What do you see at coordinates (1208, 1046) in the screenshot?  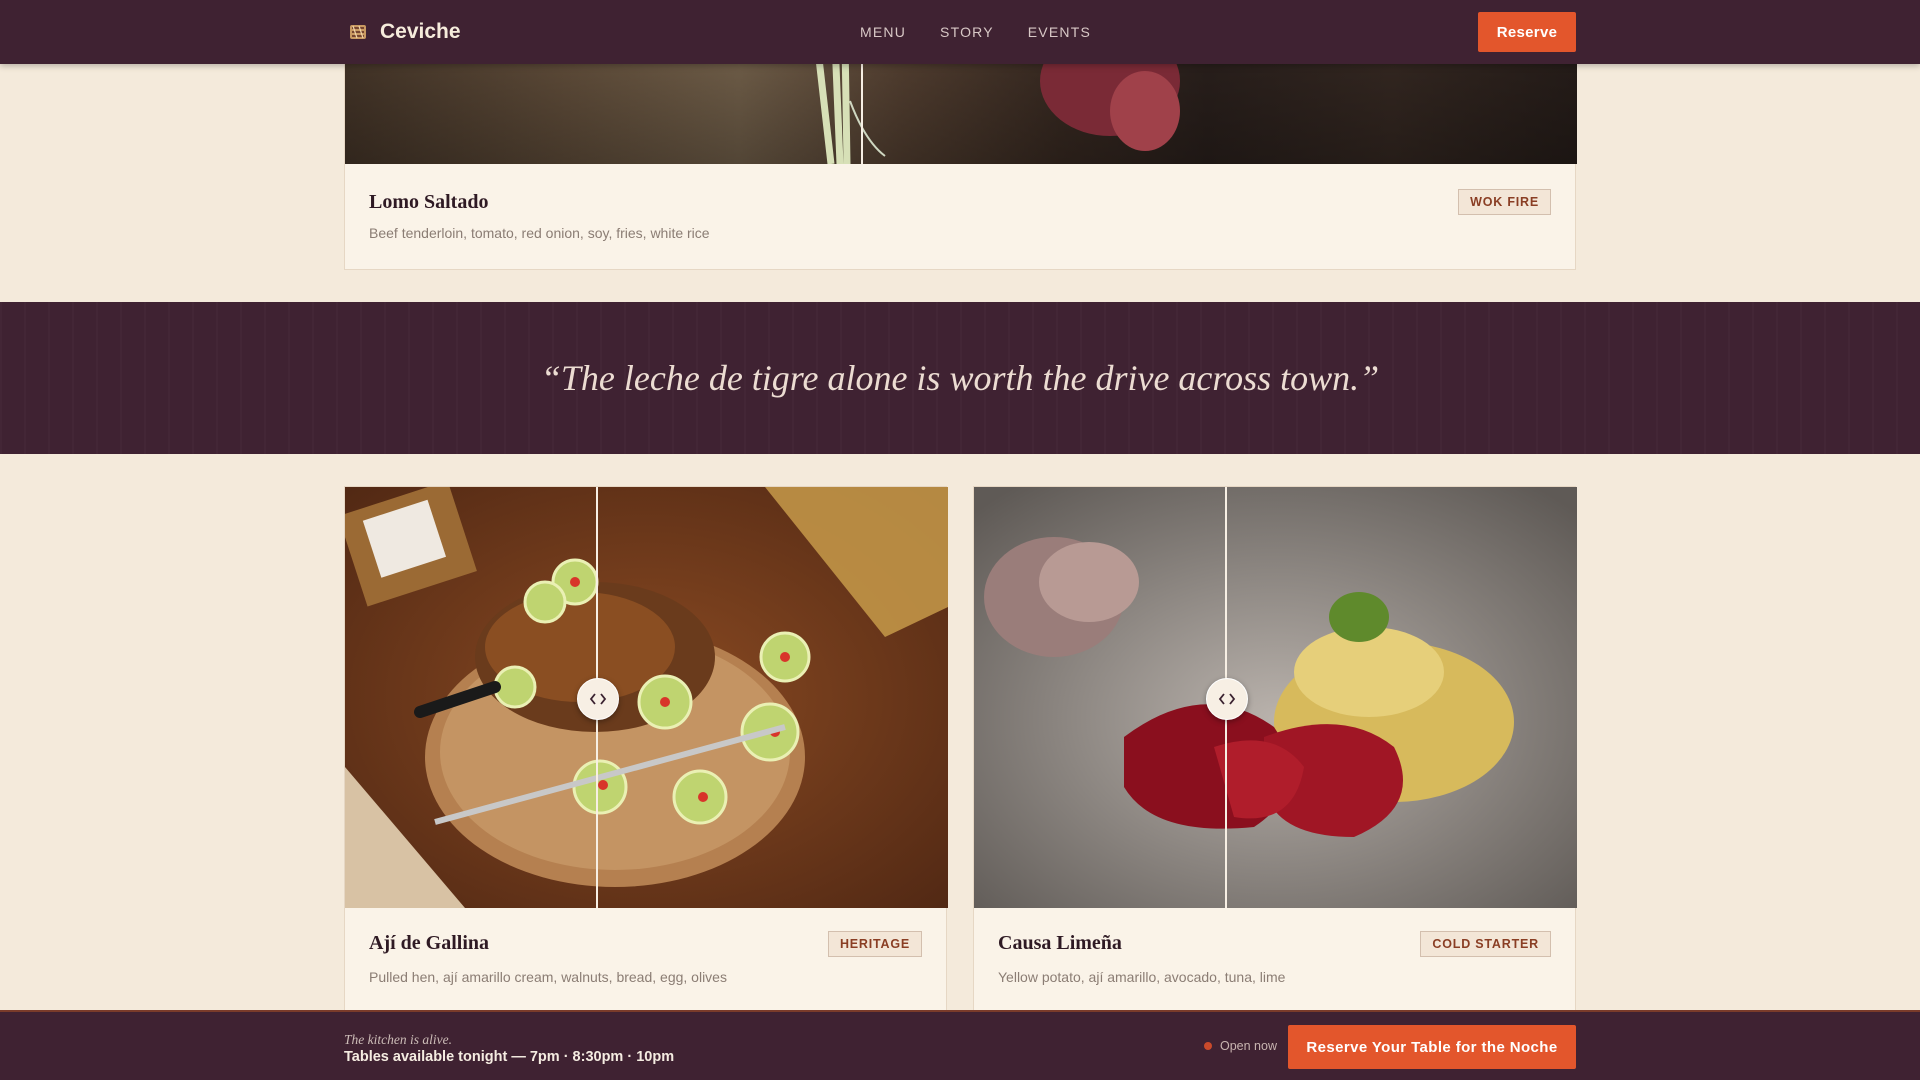 I see `status-dot-icon` at bounding box center [1208, 1046].